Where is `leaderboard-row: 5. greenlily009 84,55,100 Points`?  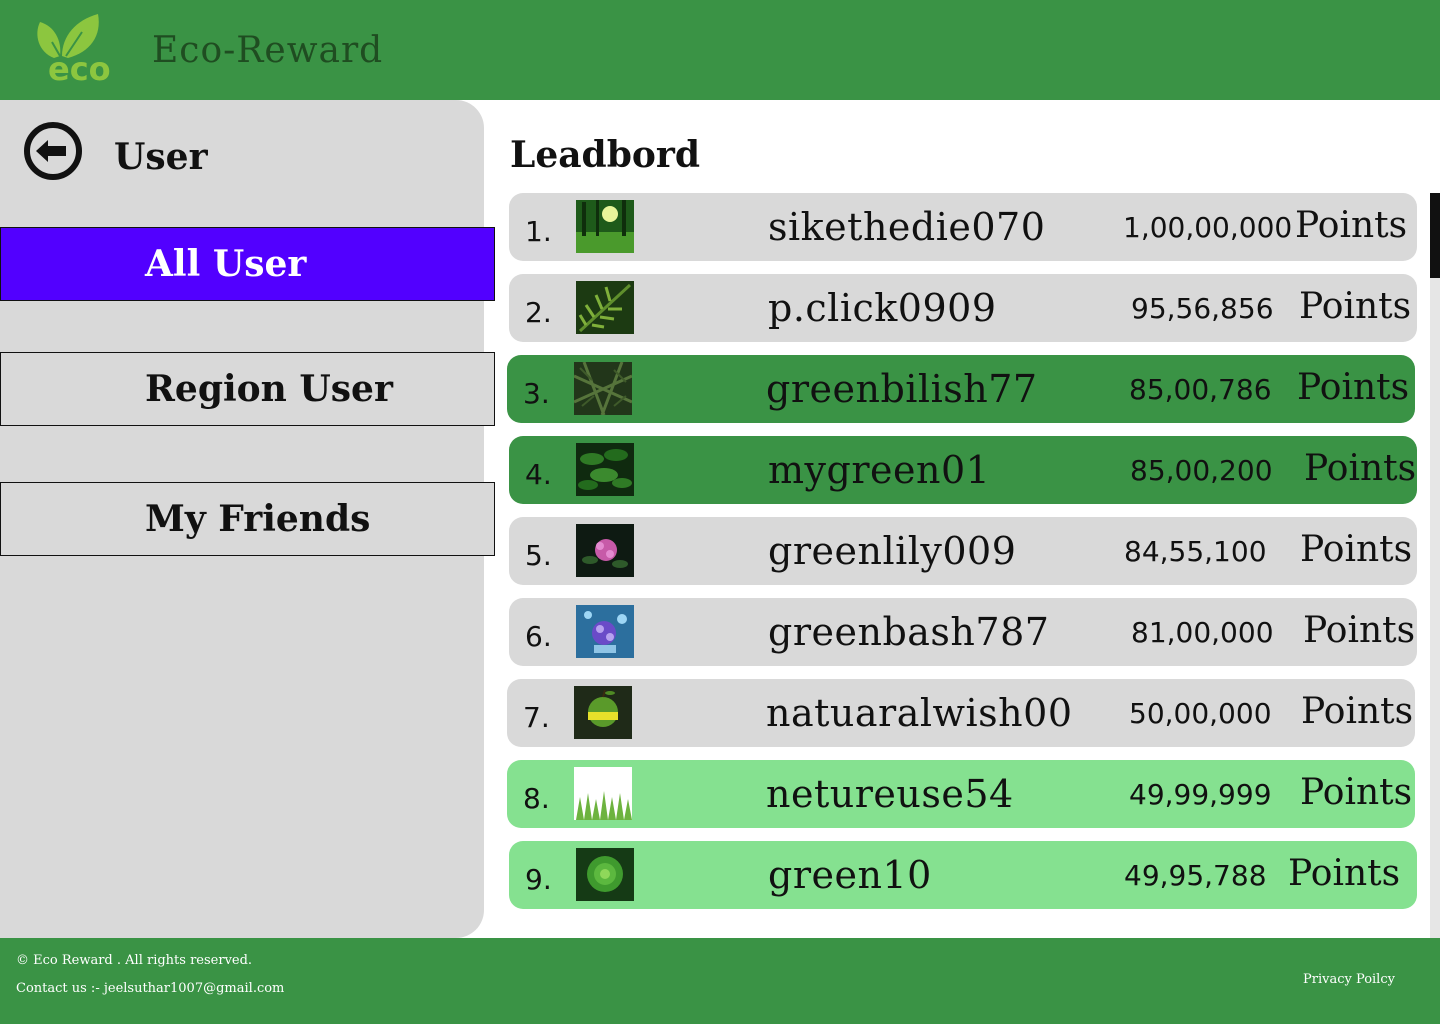 leaderboard-row: 5. greenlily009 84,55,100 Points is located at coordinates (963, 551).